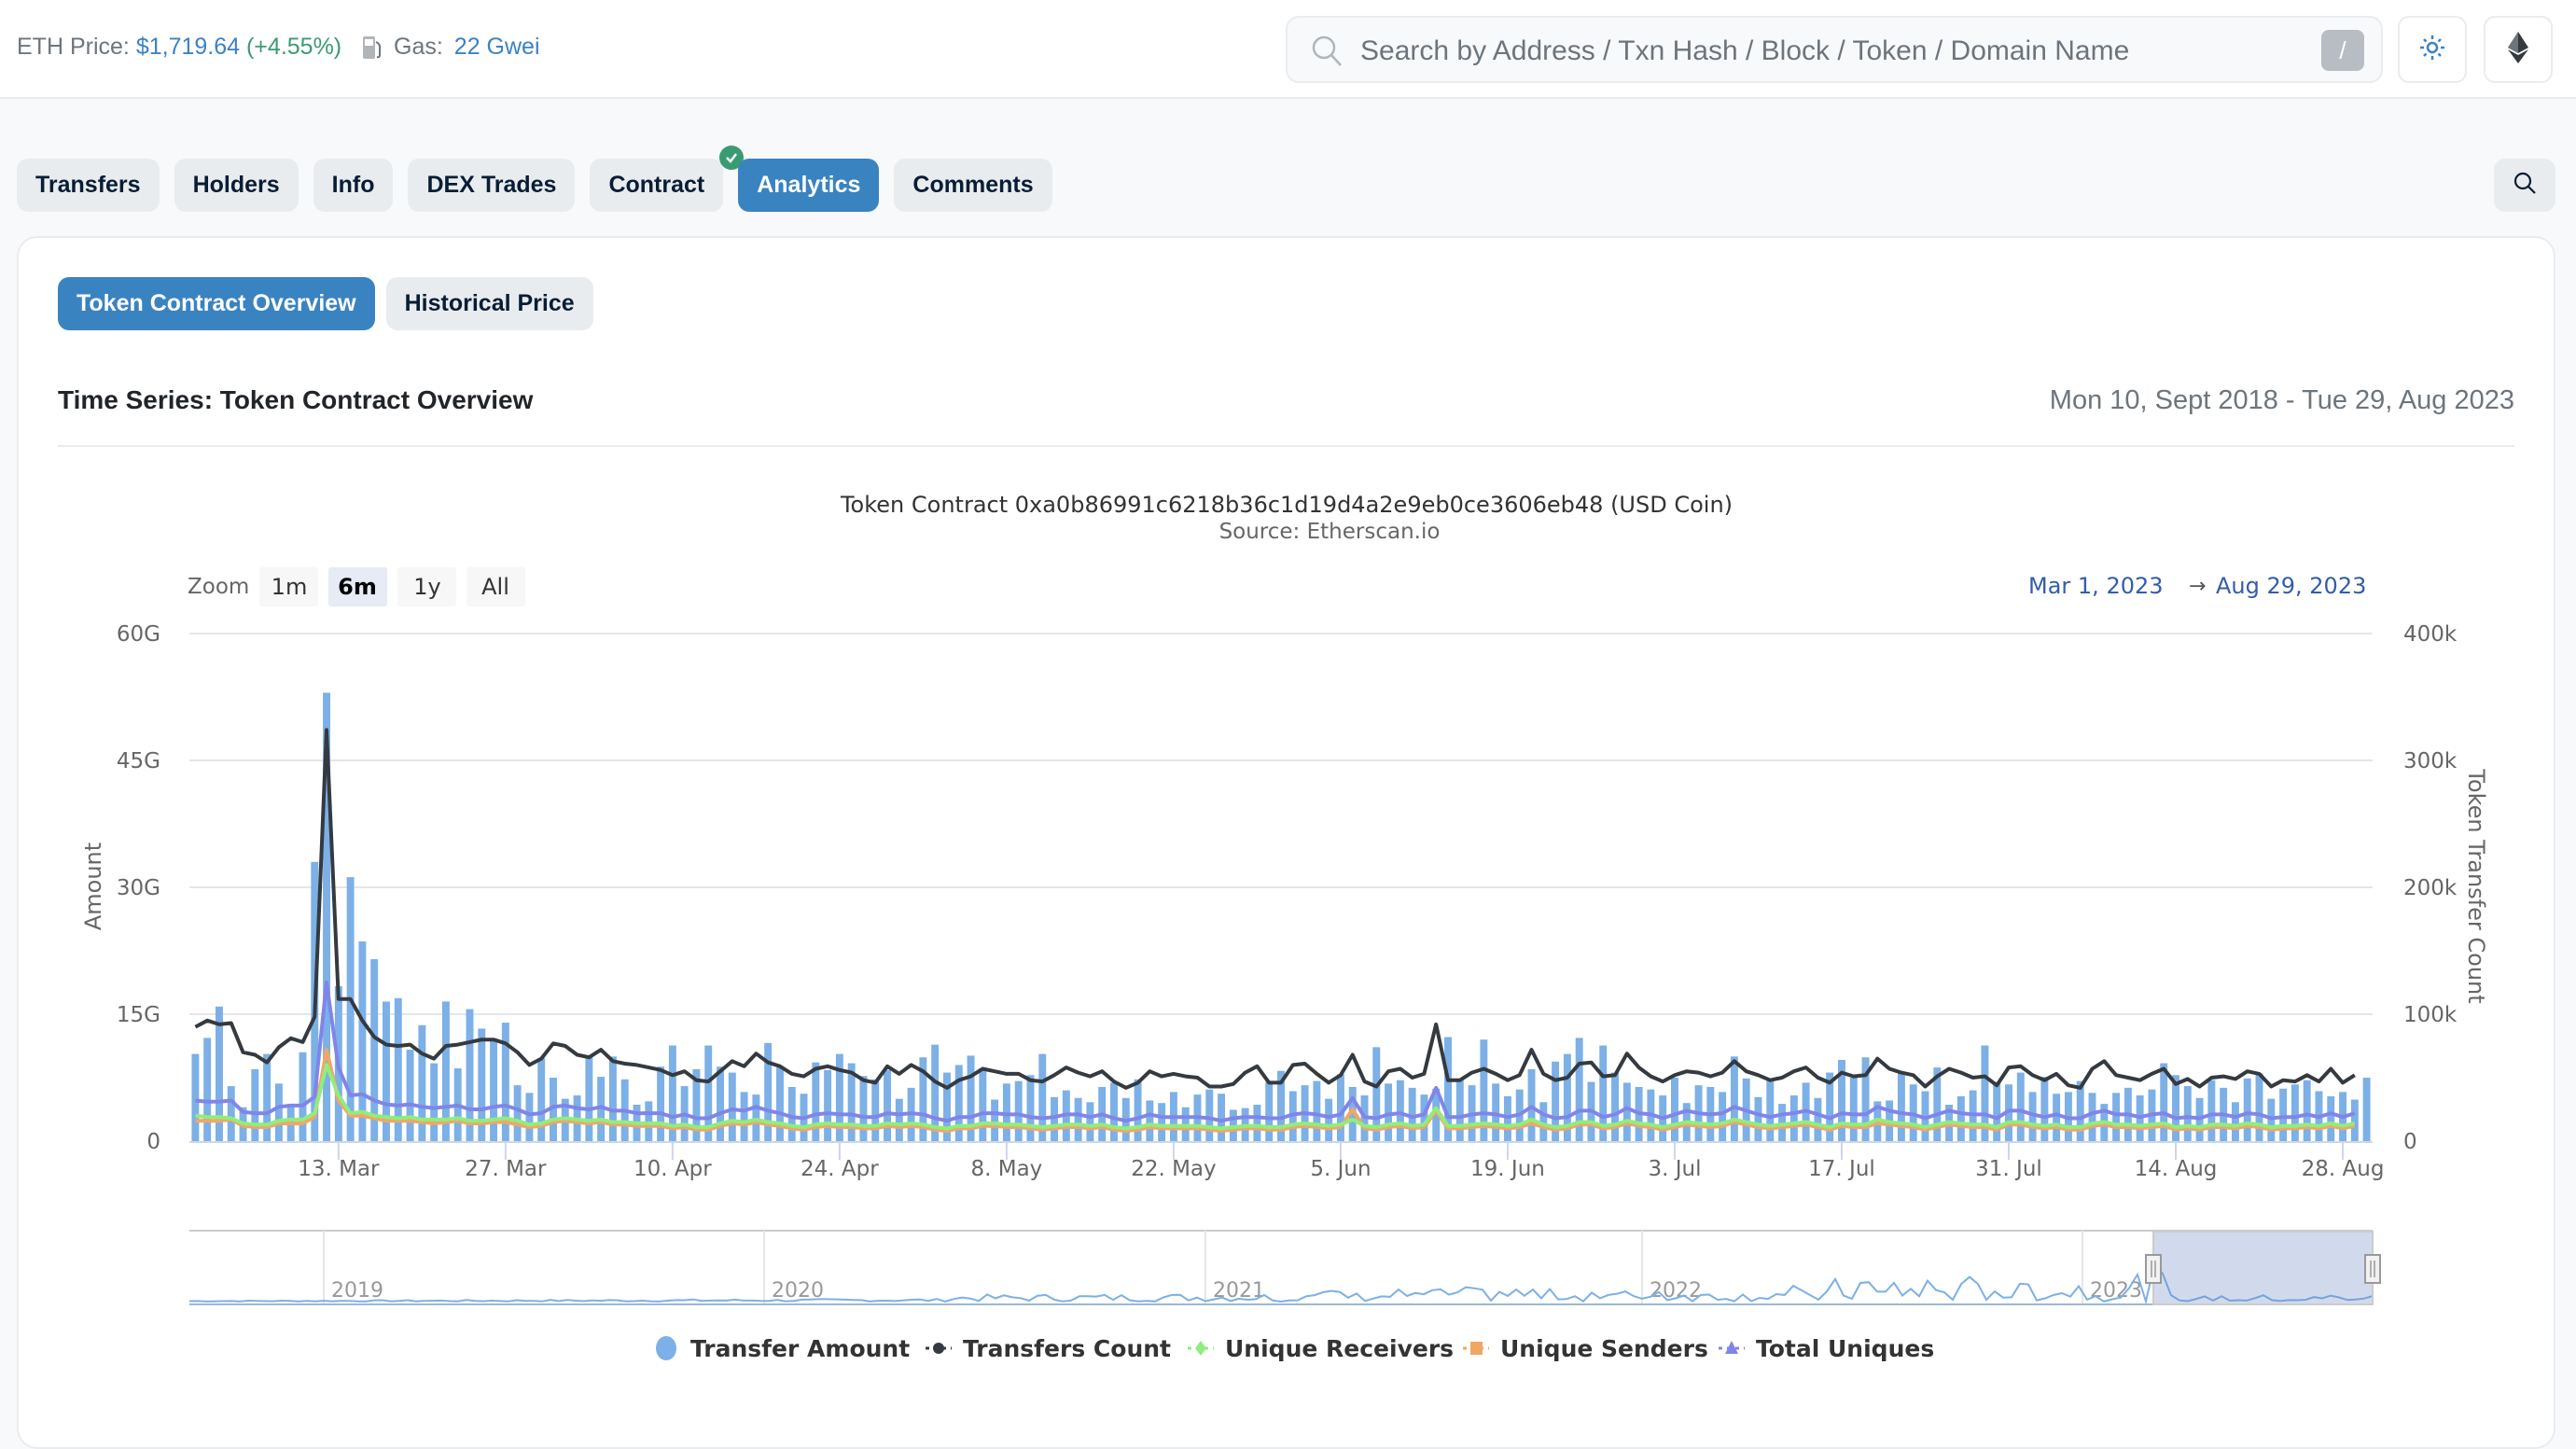  Describe the element at coordinates (357, 1291) in the screenshot. I see `navigator-year-label: 2019` at that location.